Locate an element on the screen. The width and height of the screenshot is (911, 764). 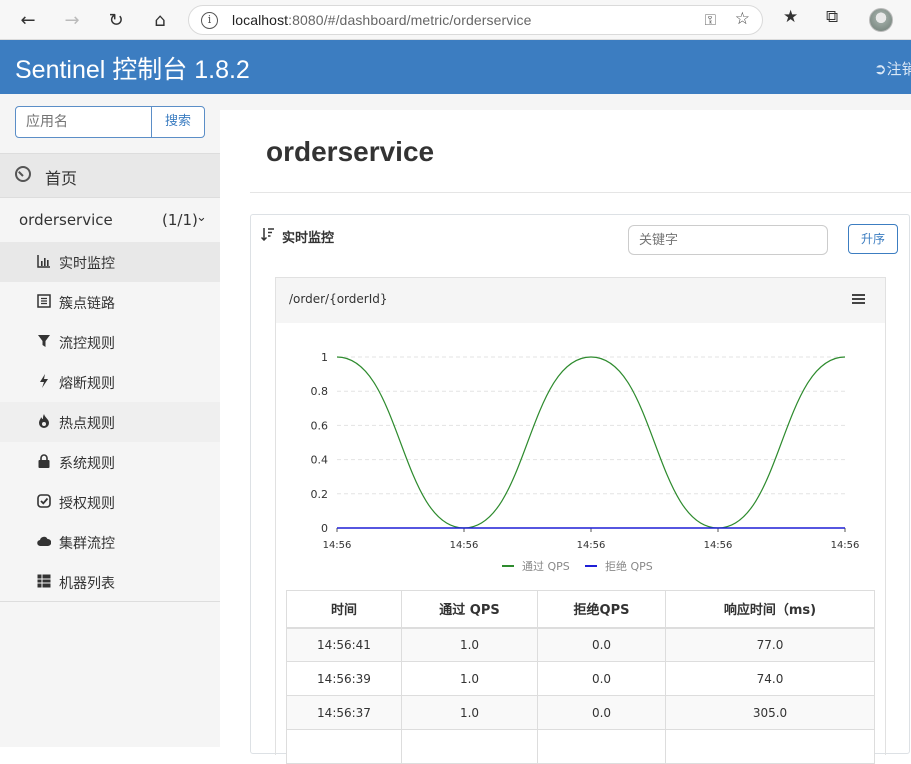
dashboard-icon is located at coordinates (23, 174).